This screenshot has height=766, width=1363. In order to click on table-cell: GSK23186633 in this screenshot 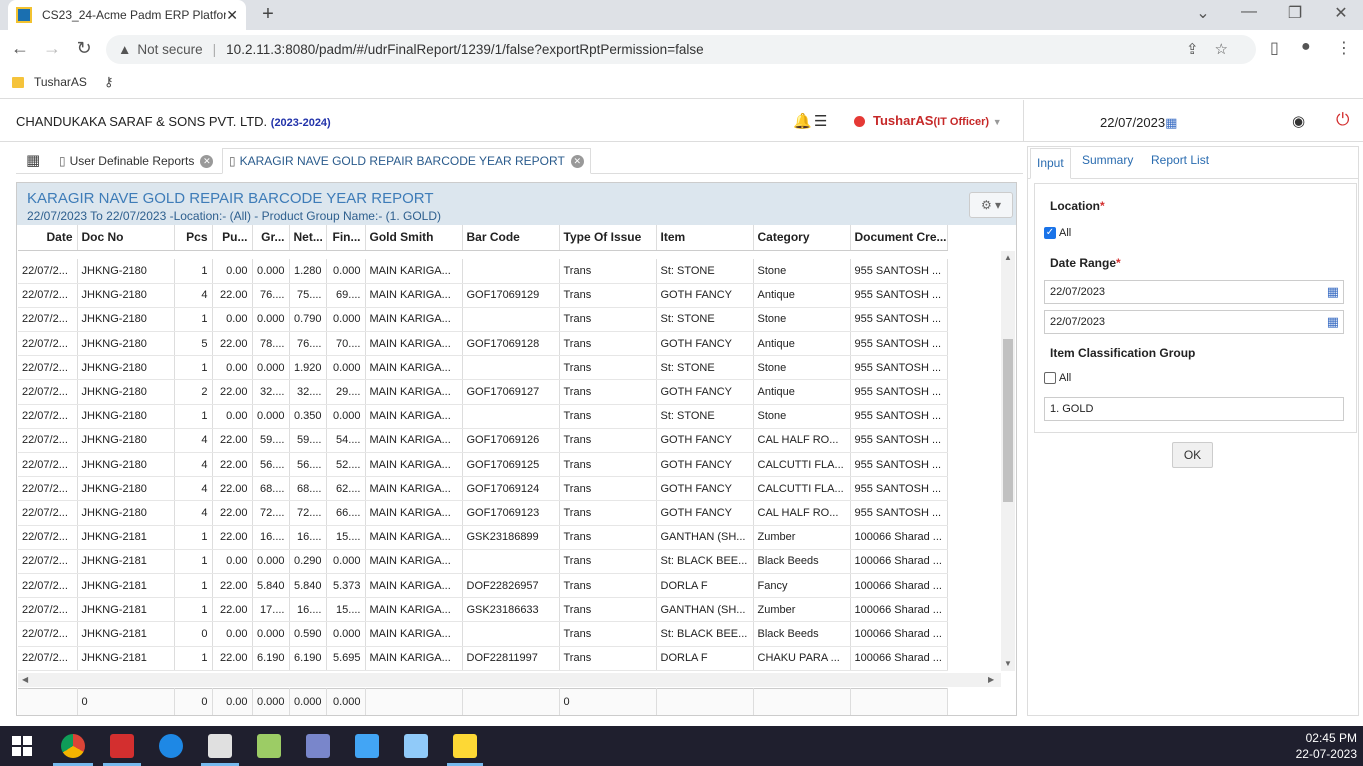, I will do `click(511, 610)`.